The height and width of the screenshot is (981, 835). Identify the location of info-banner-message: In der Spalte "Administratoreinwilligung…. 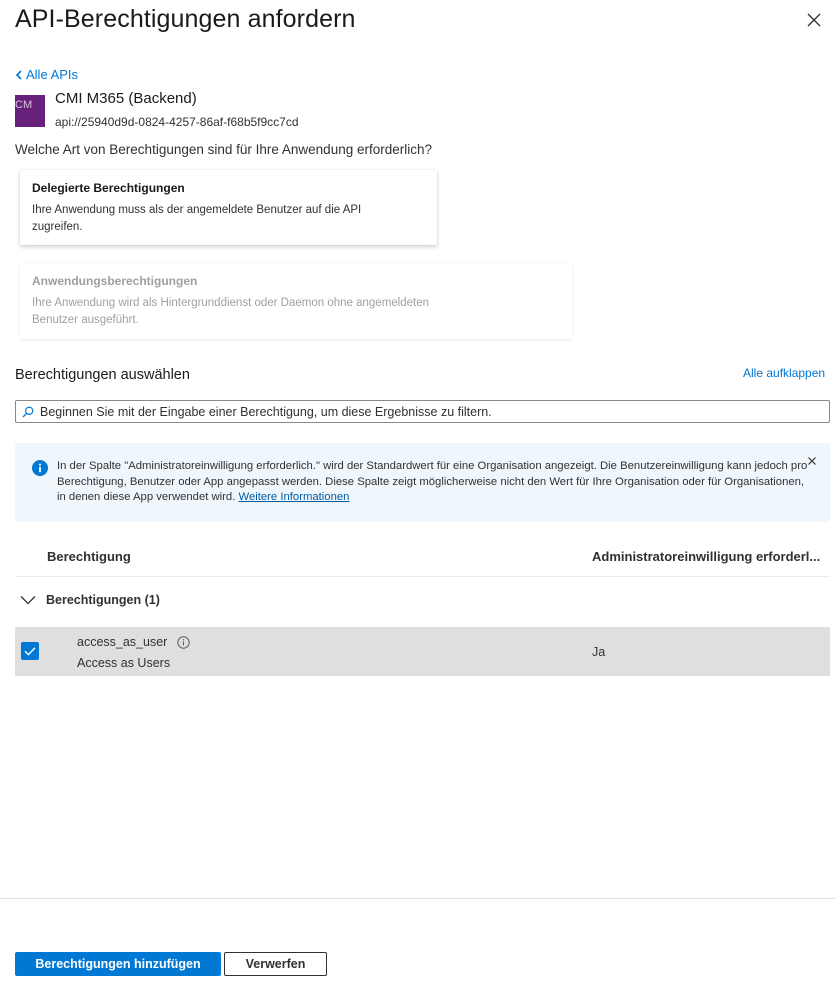
(432, 481).